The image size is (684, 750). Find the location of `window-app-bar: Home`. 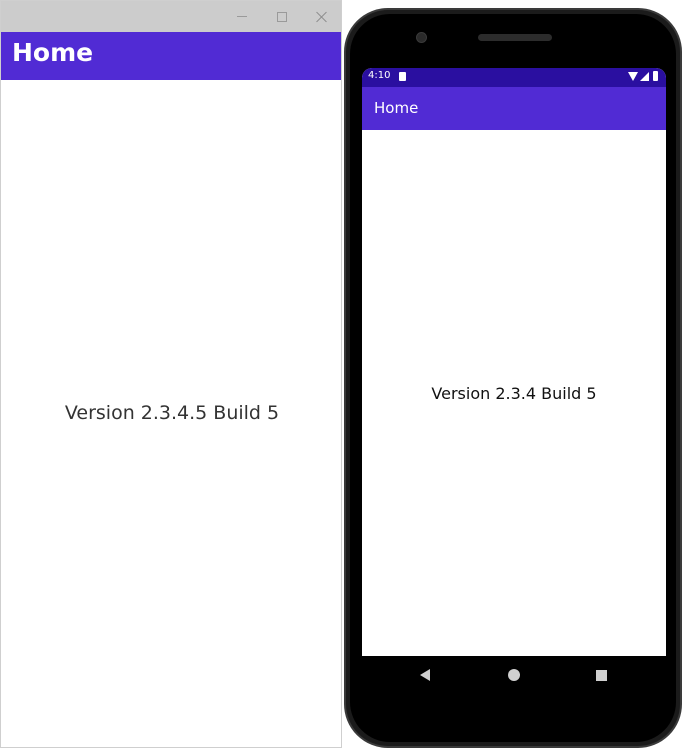

window-app-bar: Home is located at coordinates (171, 56).